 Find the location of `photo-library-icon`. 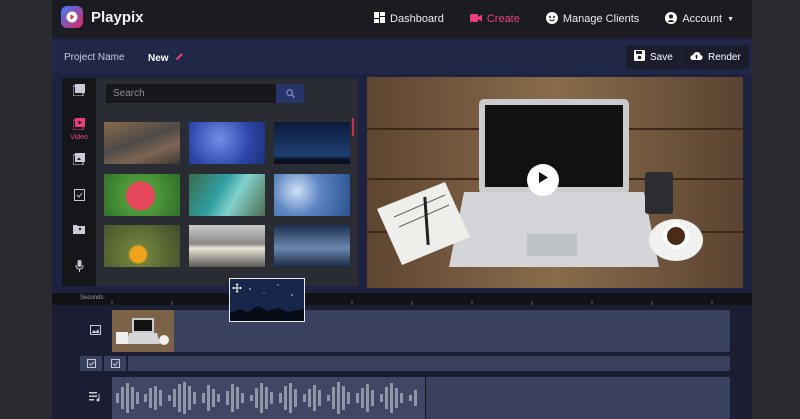

photo-library-icon is located at coordinates (78, 160).